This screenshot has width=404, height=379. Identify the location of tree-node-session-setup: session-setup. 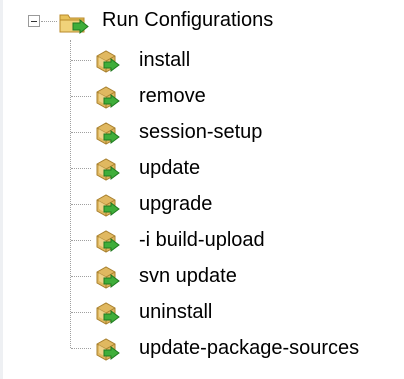
(202, 132).